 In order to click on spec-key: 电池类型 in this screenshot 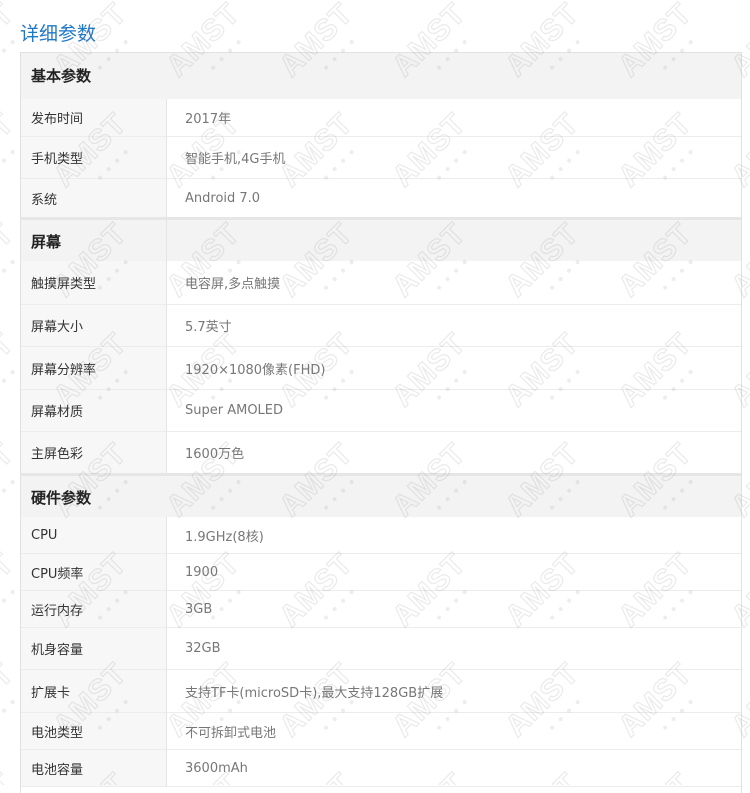, I will do `click(94, 731)`.